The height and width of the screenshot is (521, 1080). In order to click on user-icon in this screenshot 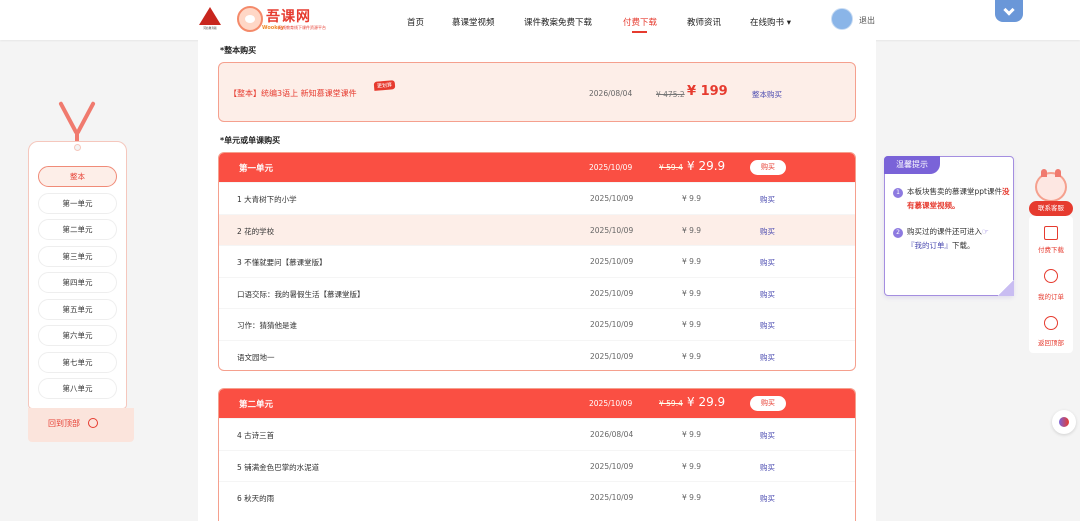, I will do `click(1051, 276)`.